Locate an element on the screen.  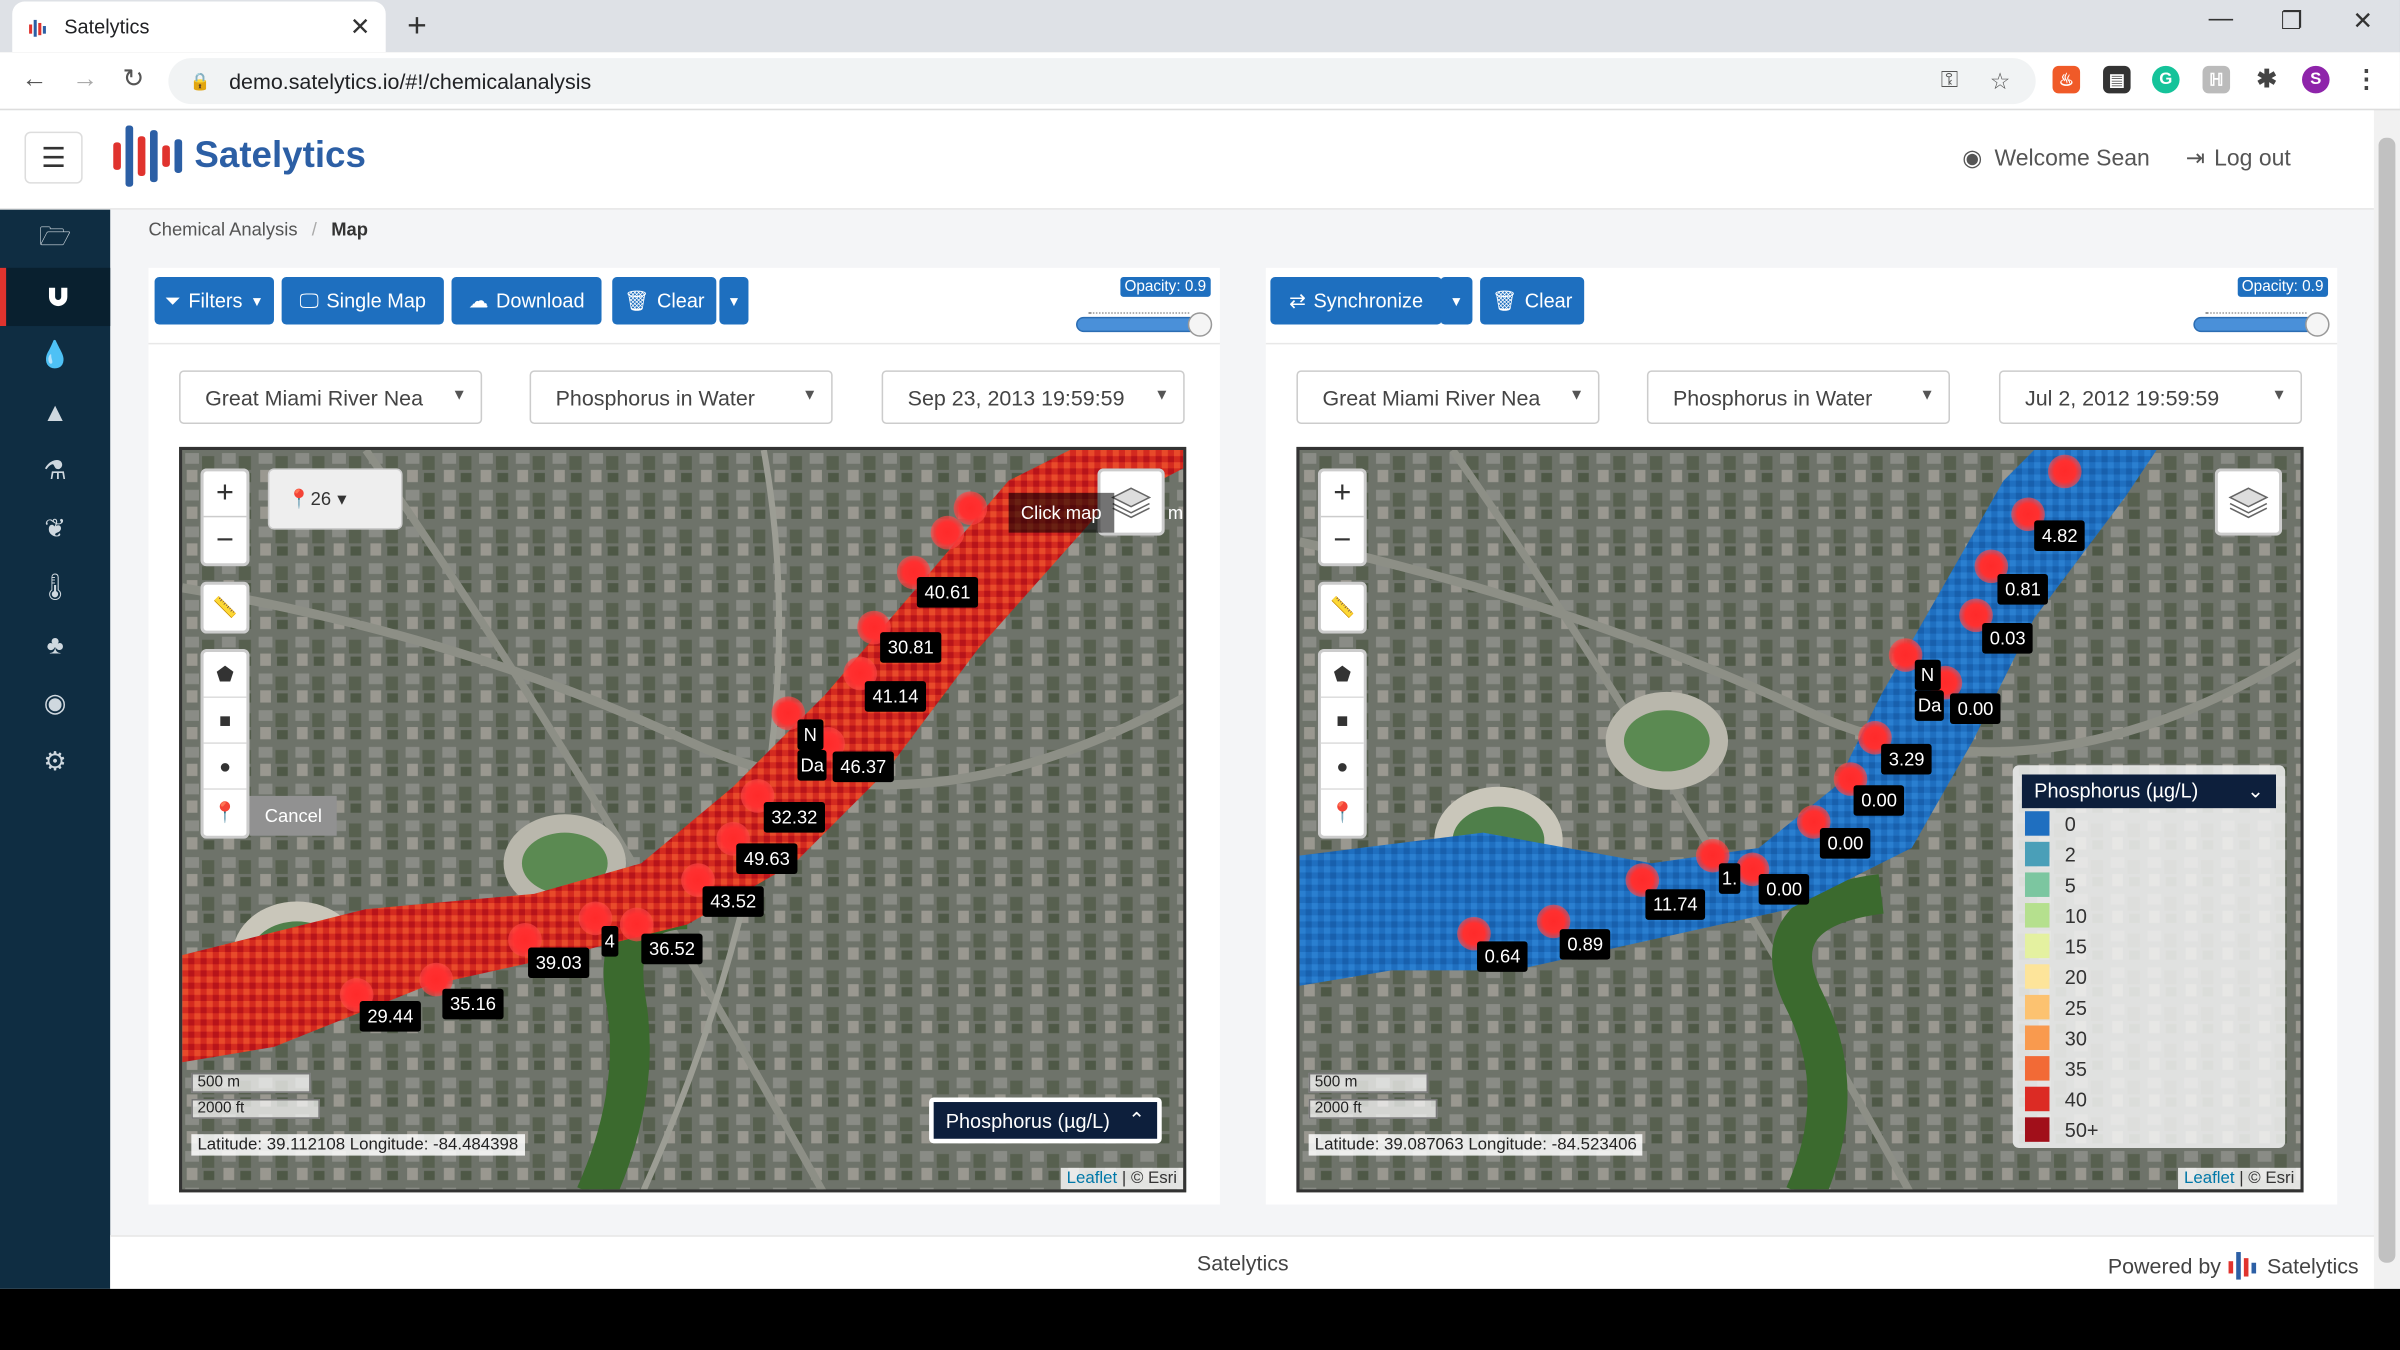
chevron-down-icon: ▼ is located at coordinates (1927, 396).